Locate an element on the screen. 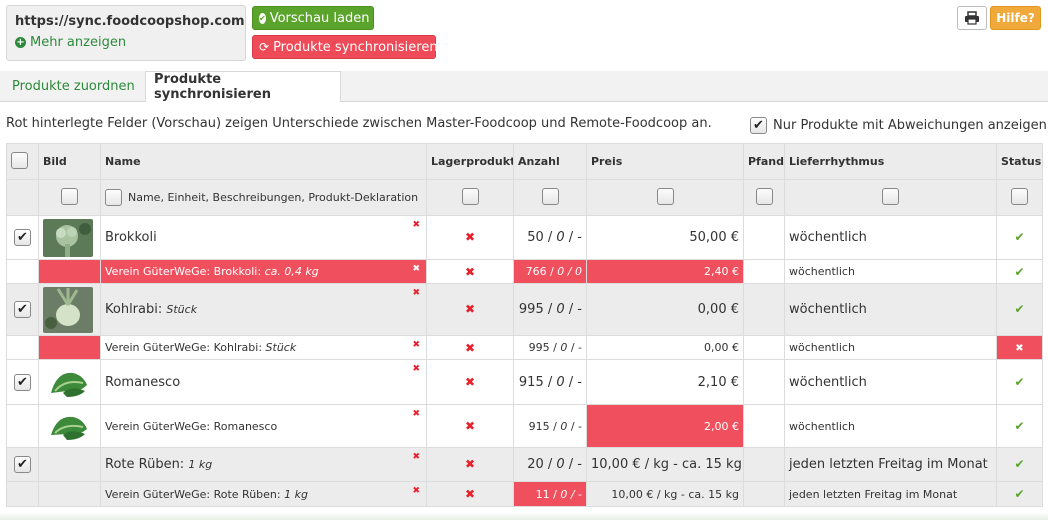  deviation-filter-label: Nur Produkte mit Abweichungen anzeigen is located at coordinates (910, 125).